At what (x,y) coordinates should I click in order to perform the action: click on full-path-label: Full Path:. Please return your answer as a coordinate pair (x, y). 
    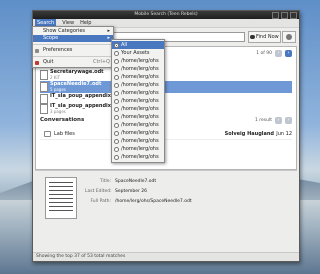
    Looking at the image, I should click on (100, 201).